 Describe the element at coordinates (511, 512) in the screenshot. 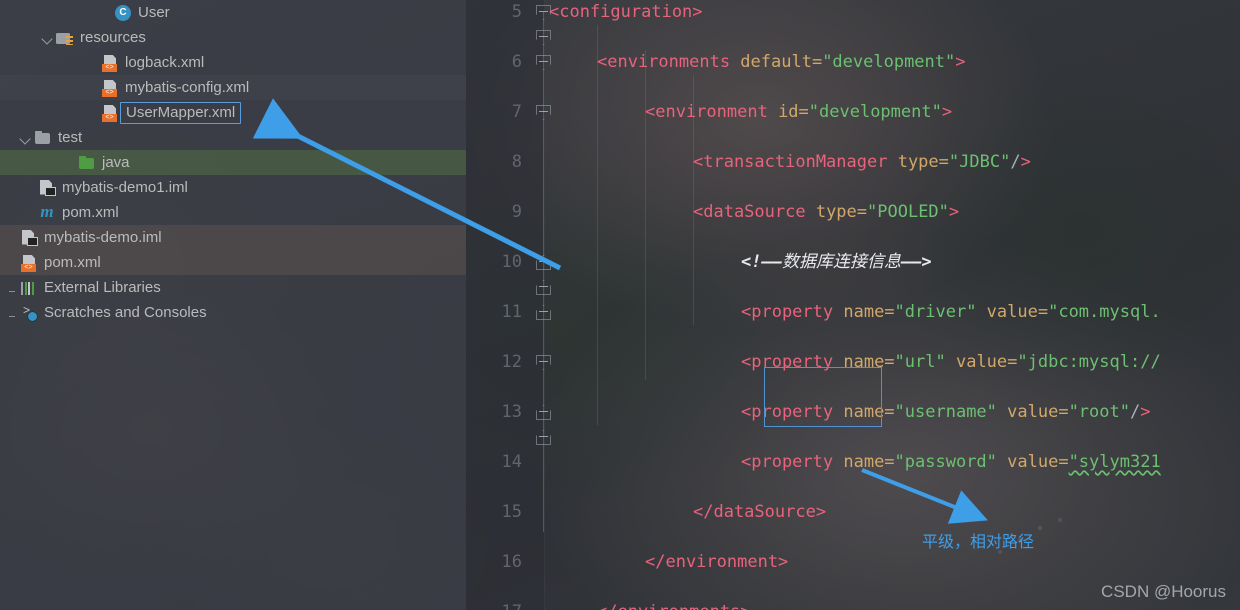

I see `line-number: 15` at that location.